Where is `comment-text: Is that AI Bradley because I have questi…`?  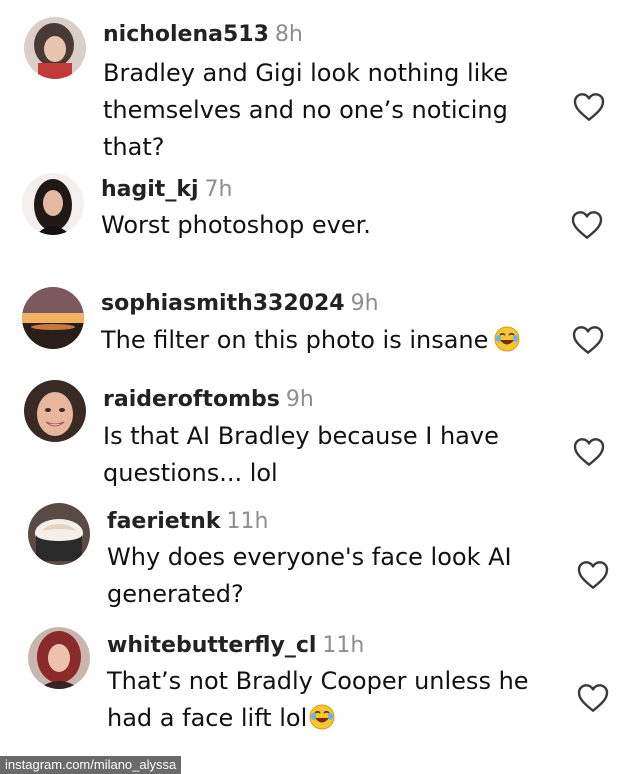
comment-text: Is that AI Bradley because I have questi… is located at coordinates (301, 454).